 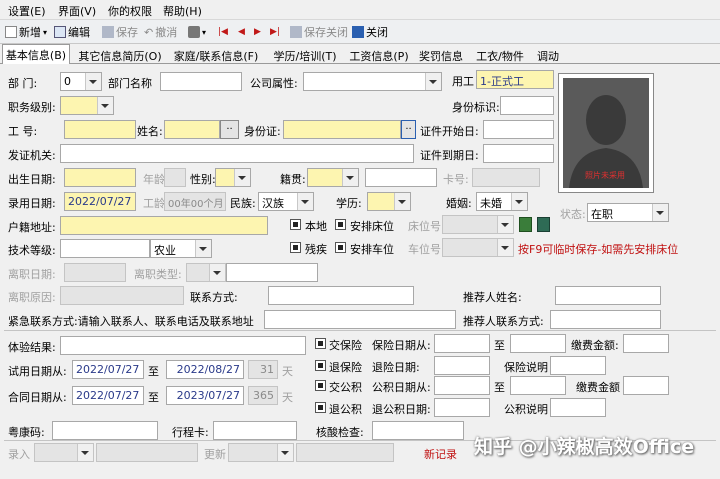 What do you see at coordinates (360, 319) in the screenshot?
I see `emergency-field` at bounding box center [360, 319].